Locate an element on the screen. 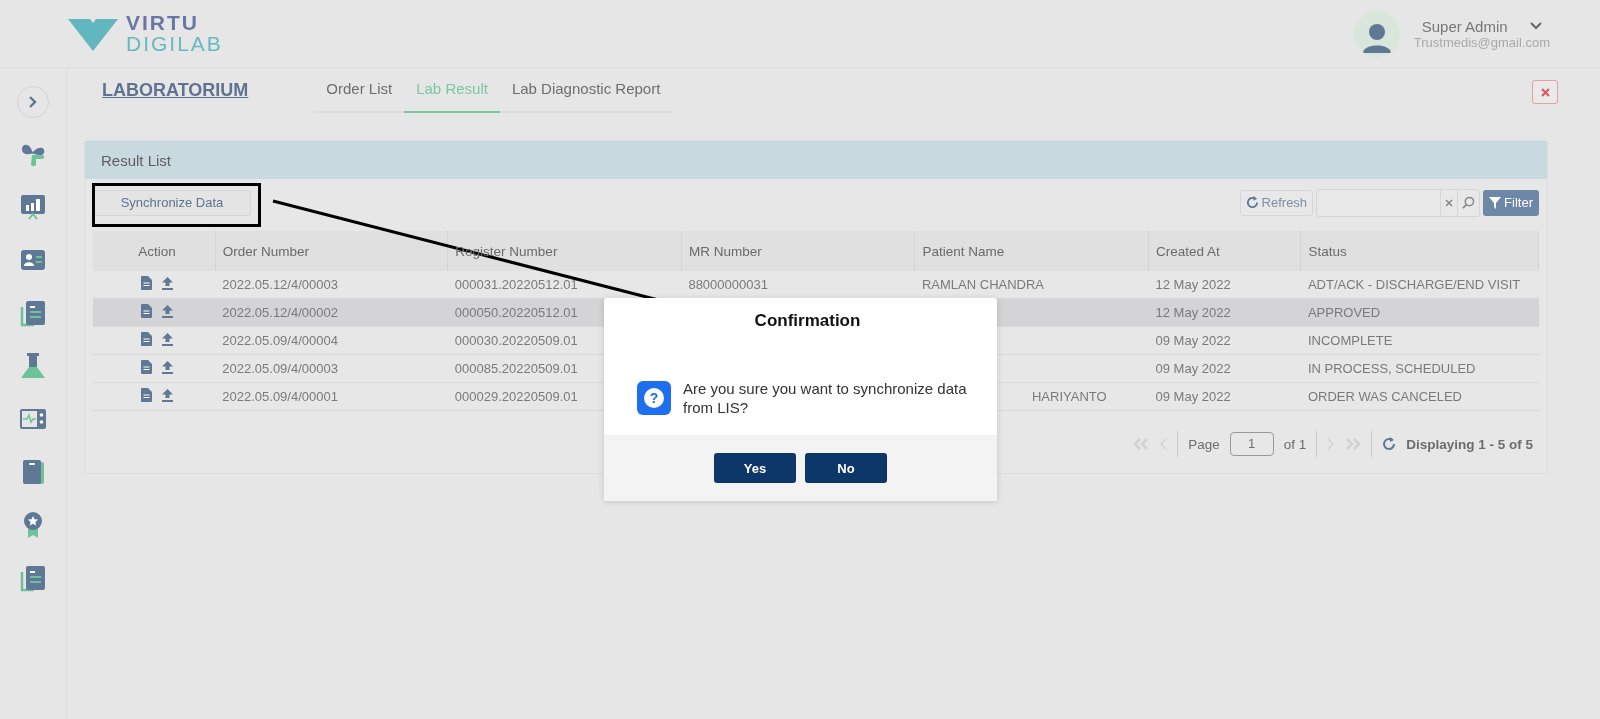 Image resolution: width=1600 pixels, height=719 pixels. page-number-field: 1 is located at coordinates (1251, 444).